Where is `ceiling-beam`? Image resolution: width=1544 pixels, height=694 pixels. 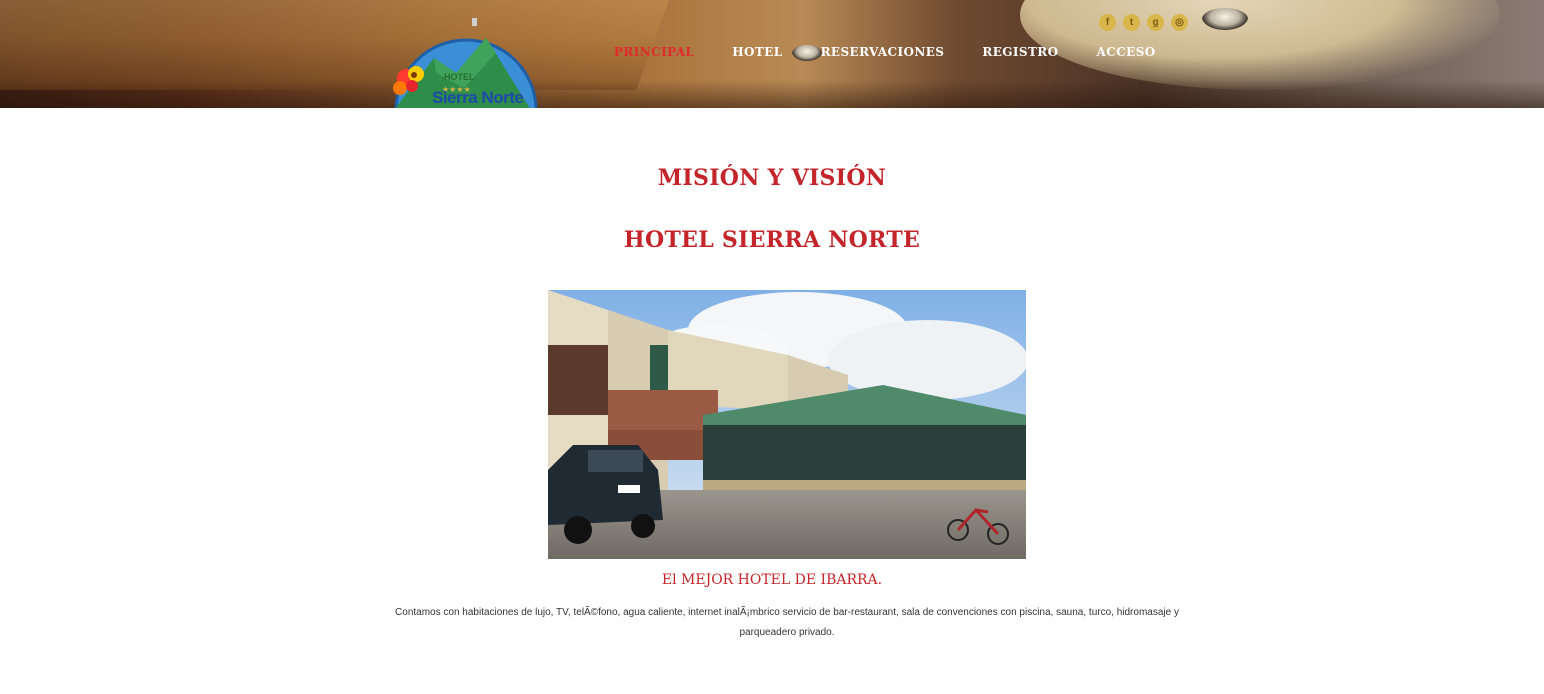 ceiling-beam is located at coordinates (772, 94).